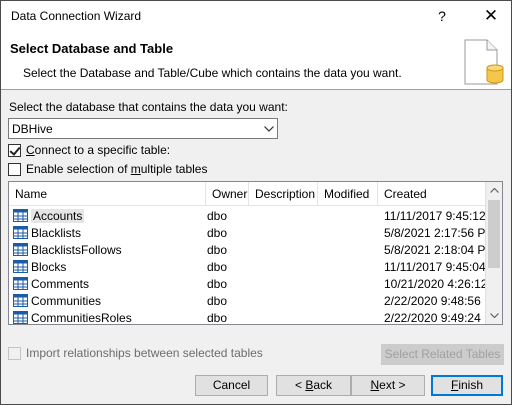 The image size is (512, 405). Describe the element at coordinates (435, 216) in the screenshot. I see `cell-created: 11/11/2017 9:45:12 A` at that location.